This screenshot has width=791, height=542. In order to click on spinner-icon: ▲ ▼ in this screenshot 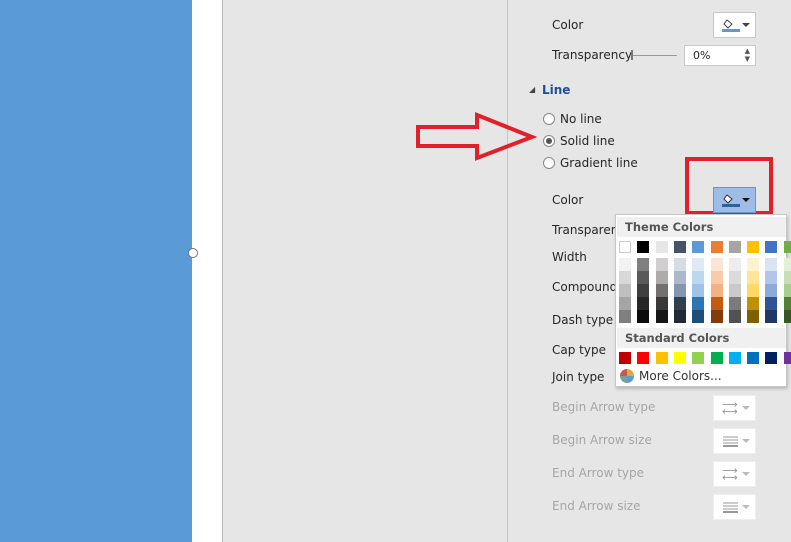, I will do `click(747, 55)`.